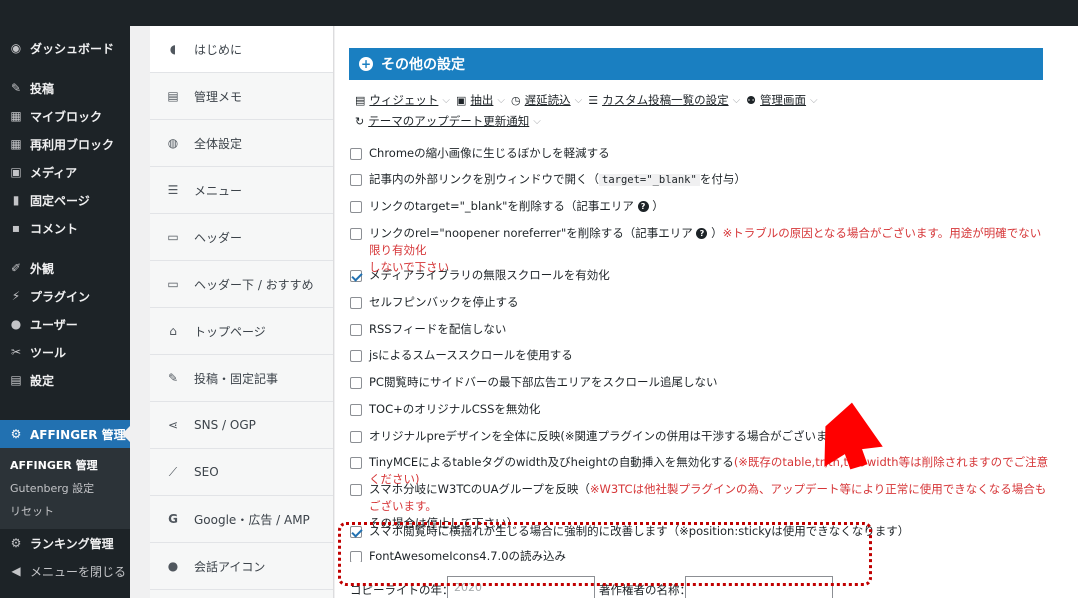  What do you see at coordinates (173, 49) in the screenshot?
I see `leaf-icon: ◖` at bounding box center [173, 49].